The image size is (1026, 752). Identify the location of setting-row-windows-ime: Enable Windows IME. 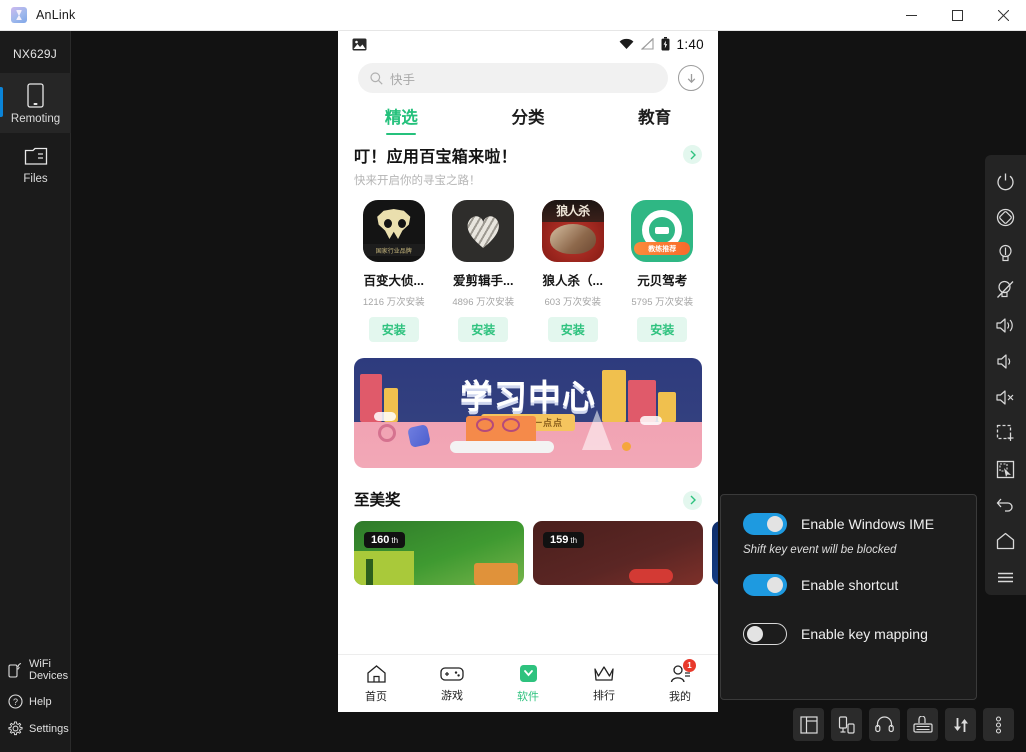
(859, 524).